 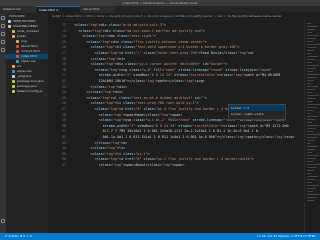 I want to click on sidebar-item-label: package.json, so click(x=27, y=86).